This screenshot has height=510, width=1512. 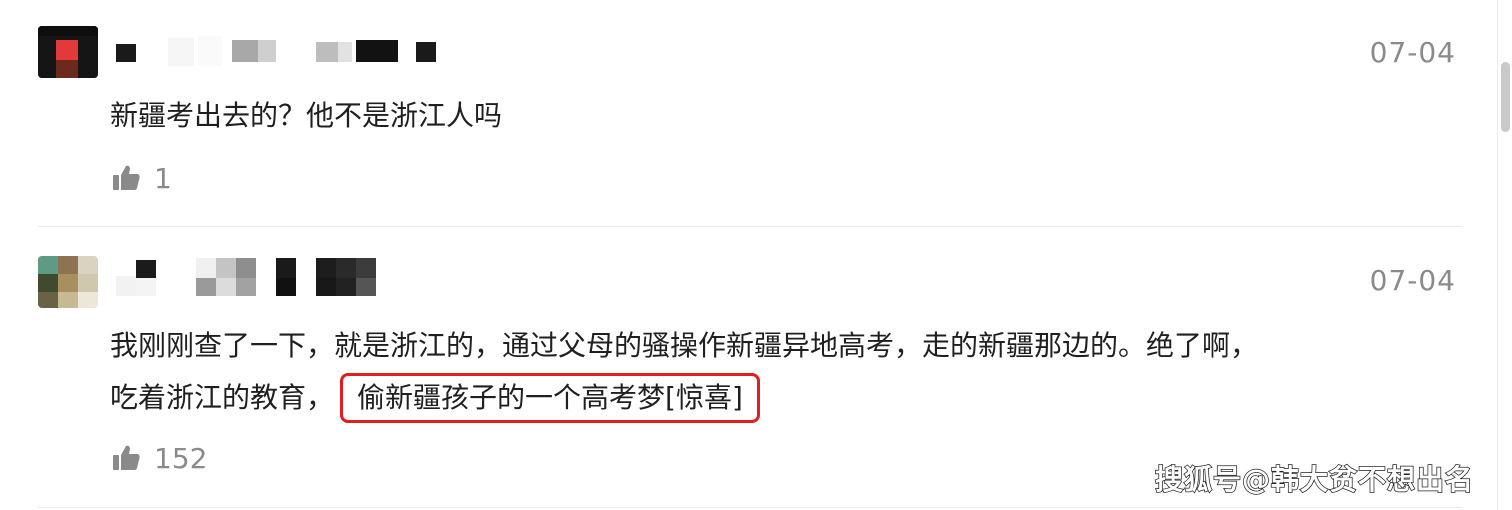 I want to click on like-count: 152, so click(x=181, y=458).